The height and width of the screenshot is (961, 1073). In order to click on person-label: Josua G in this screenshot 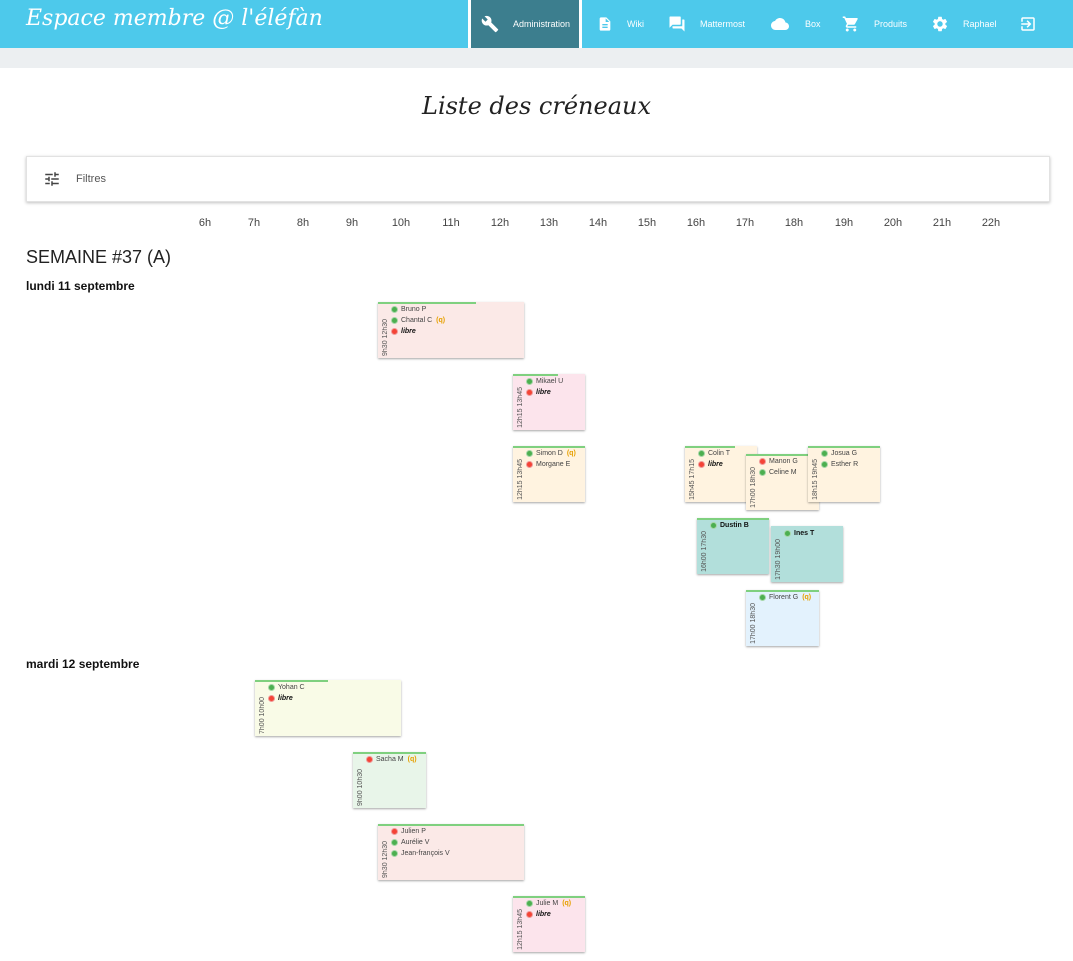, I will do `click(844, 453)`.